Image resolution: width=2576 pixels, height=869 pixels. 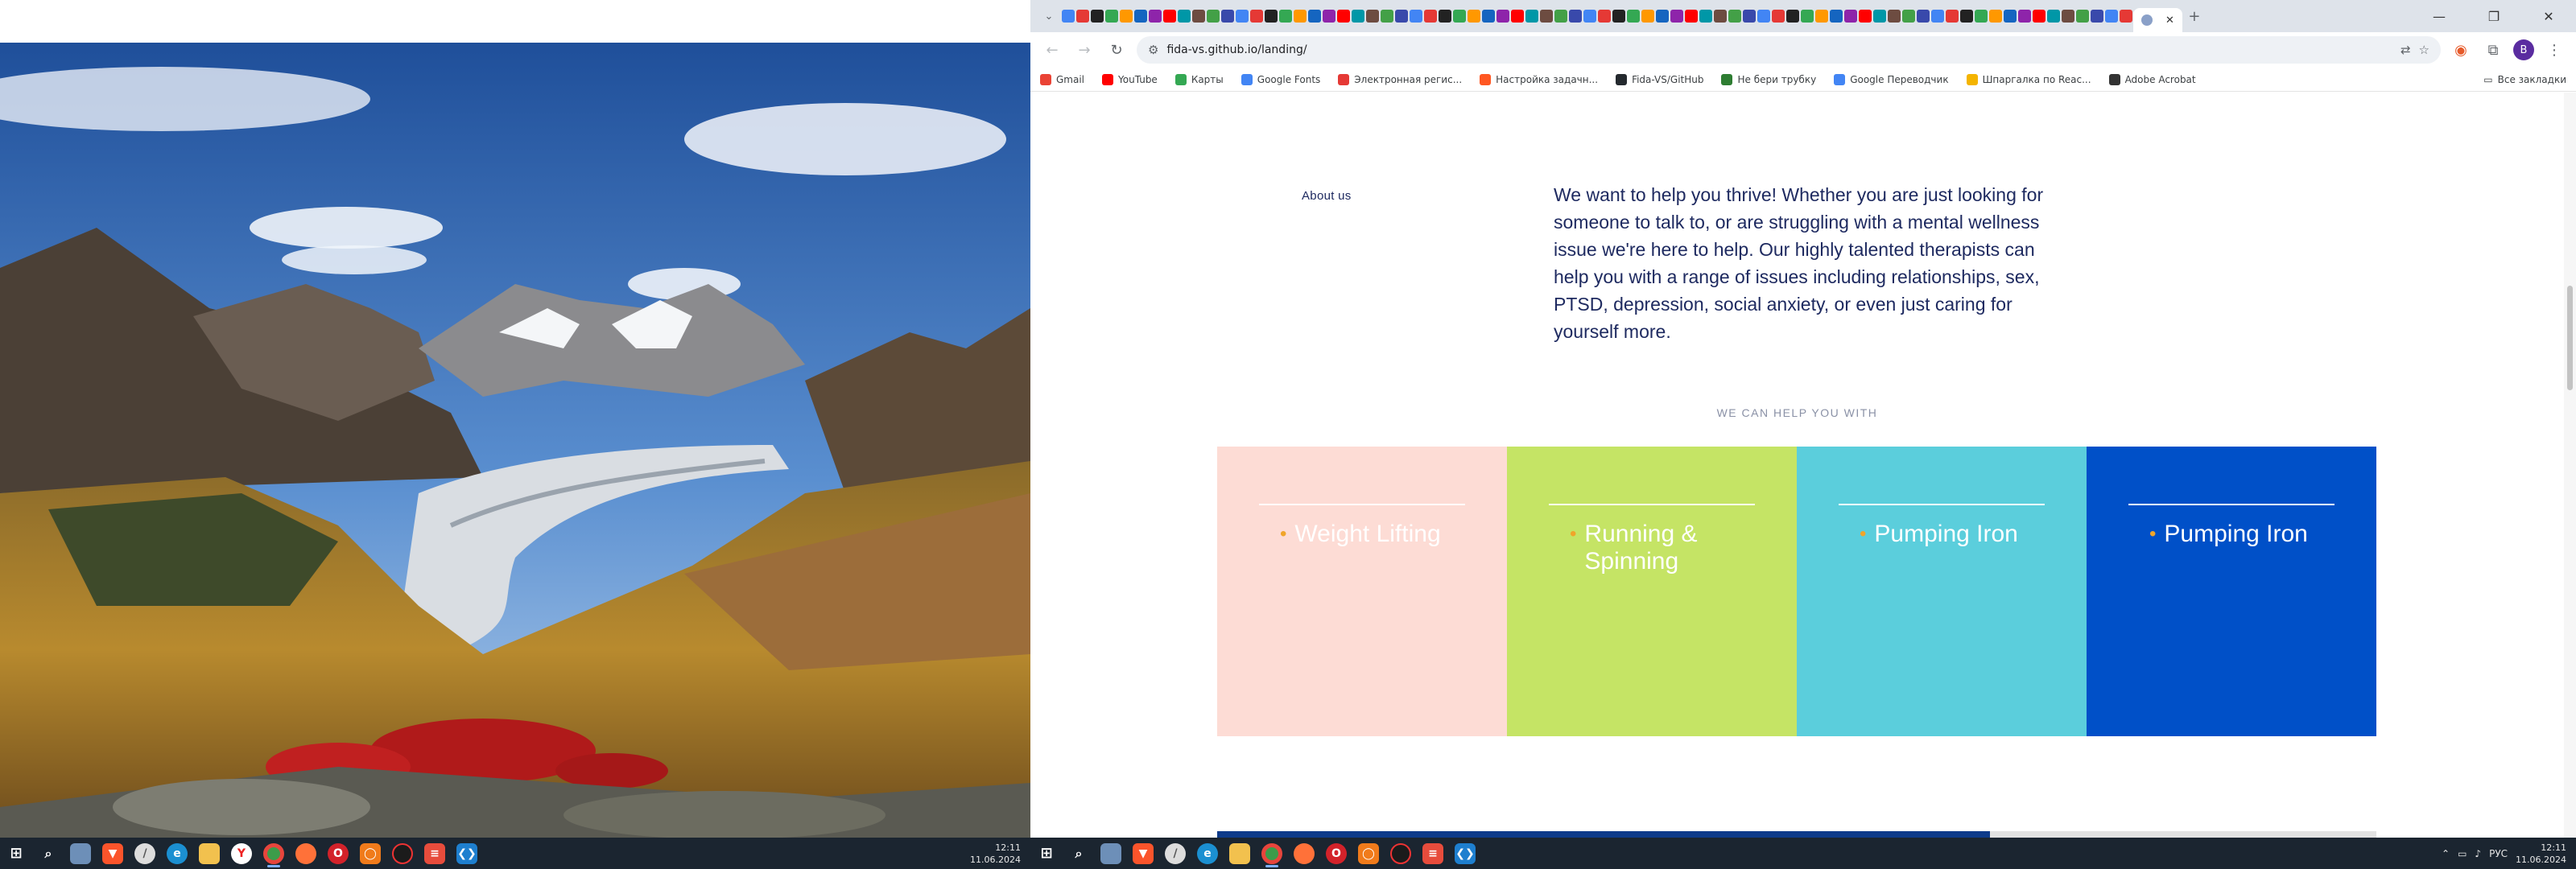 I want to click on extensions-puzzle-icon: ⧉, so click(x=2493, y=50).